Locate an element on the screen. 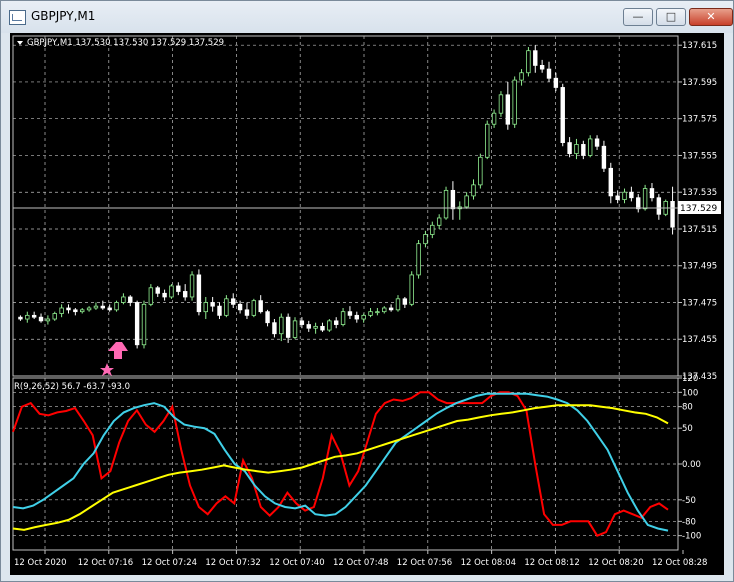  maximize-button: □ is located at coordinates (671, 17).